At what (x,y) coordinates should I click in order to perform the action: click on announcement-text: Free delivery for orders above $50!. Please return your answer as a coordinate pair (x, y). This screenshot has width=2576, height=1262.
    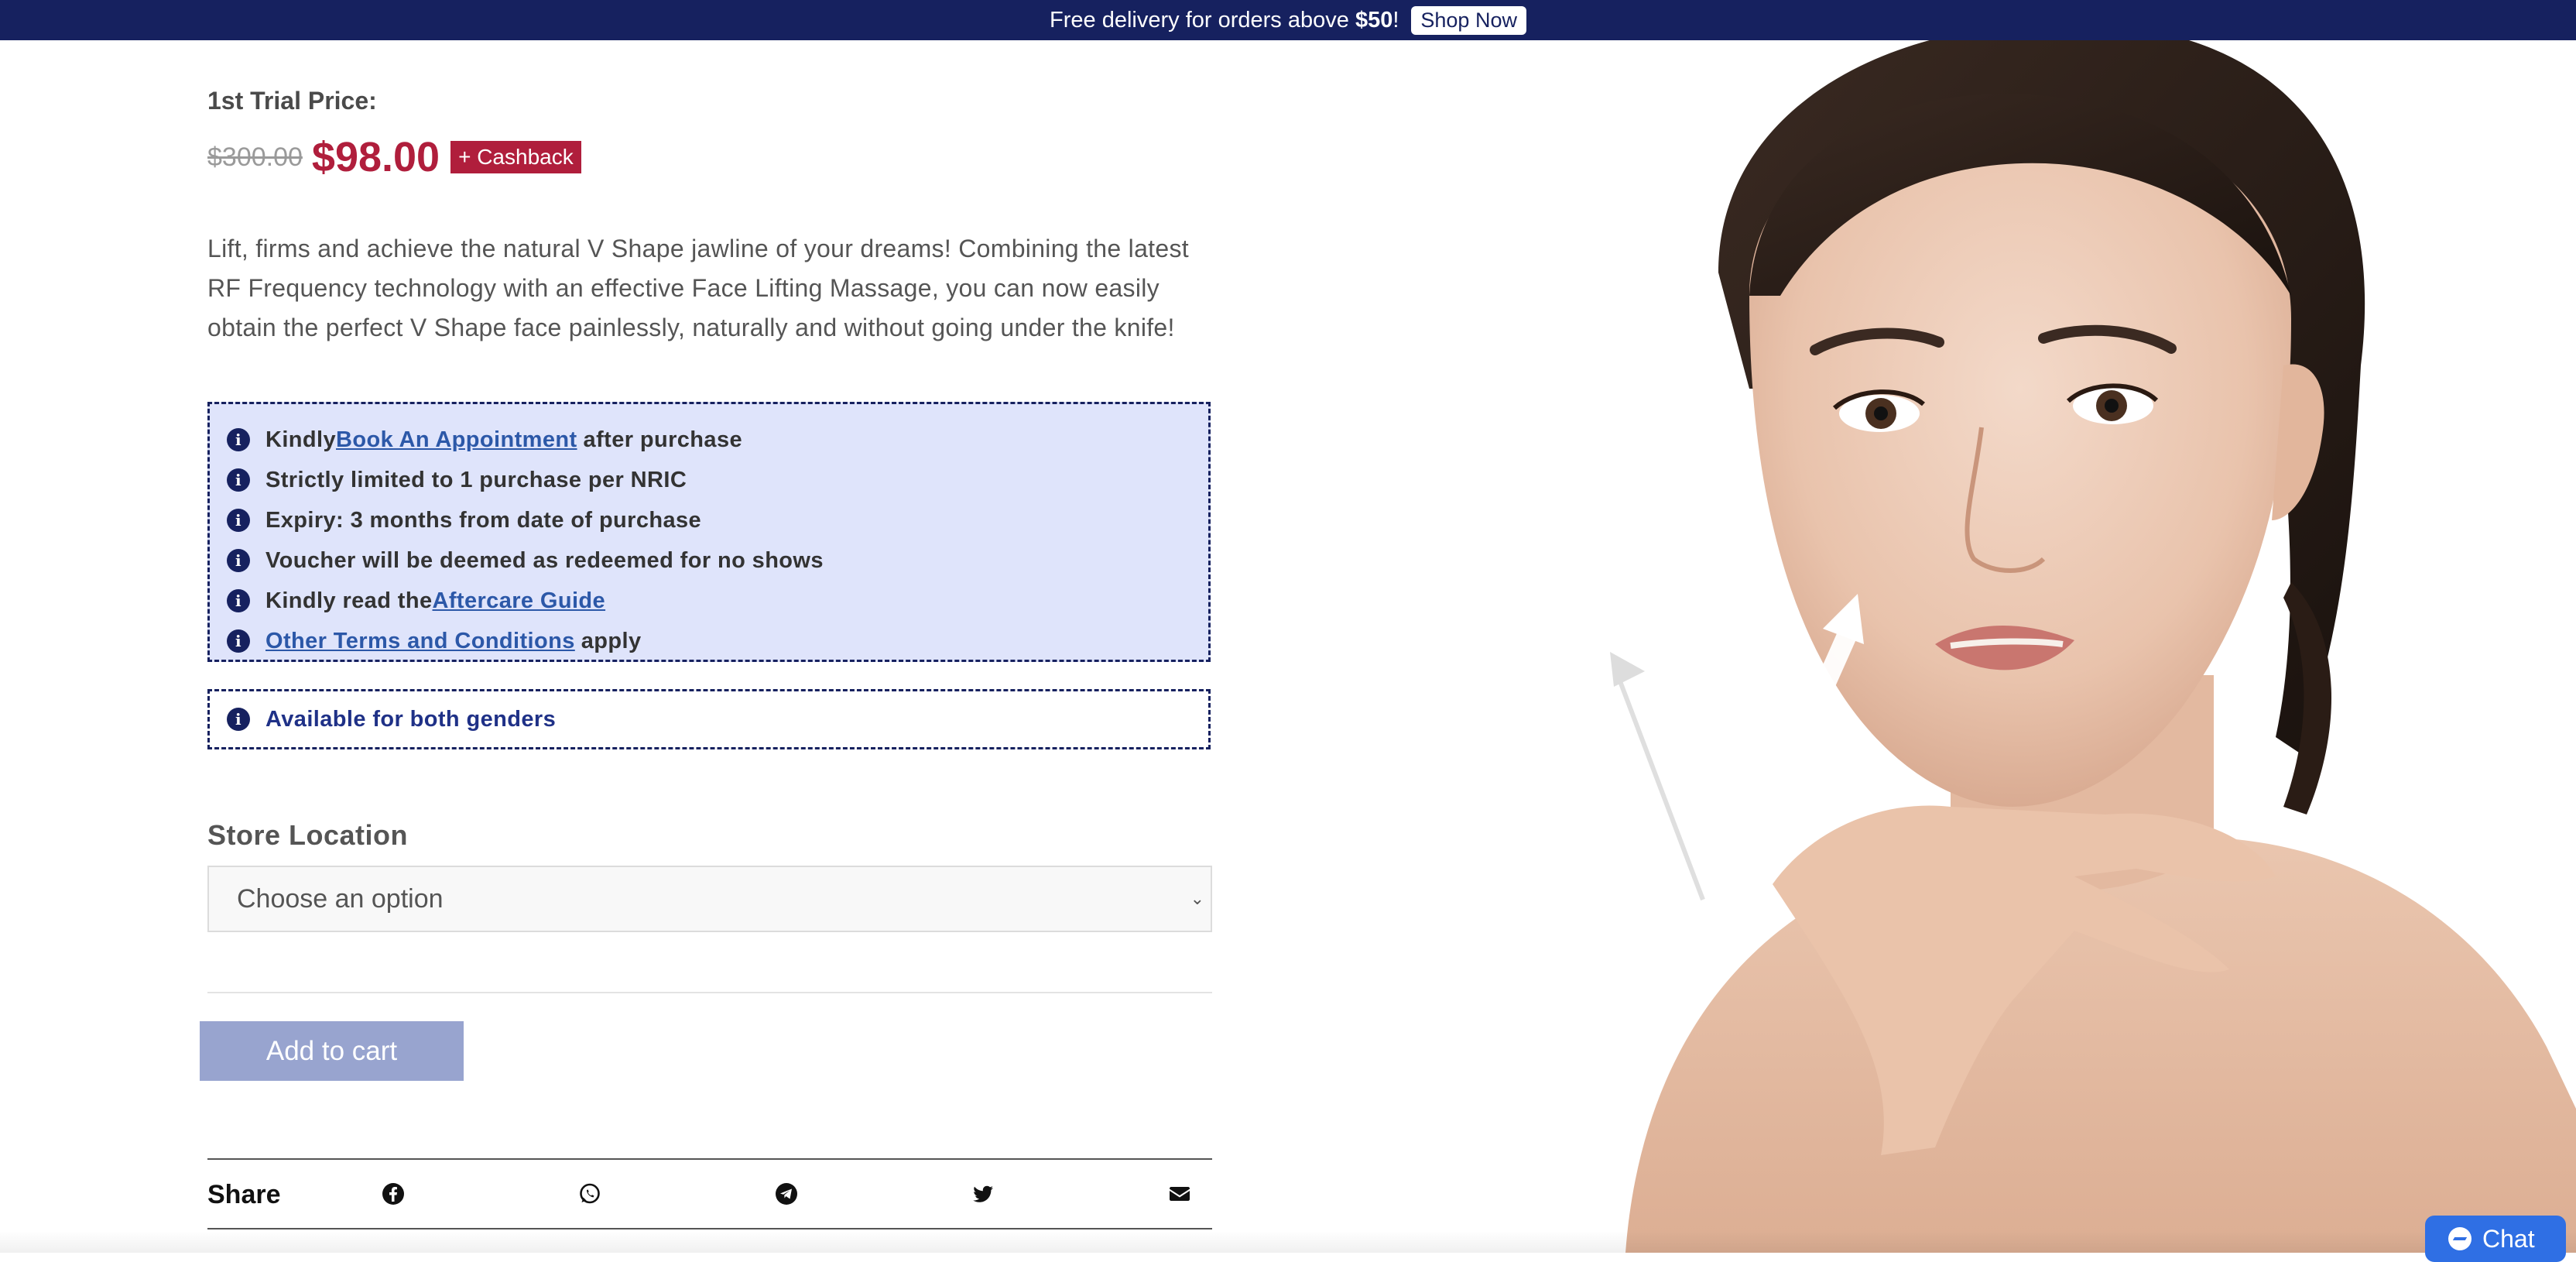
    Looking at the image, I should click on (1224, 20).